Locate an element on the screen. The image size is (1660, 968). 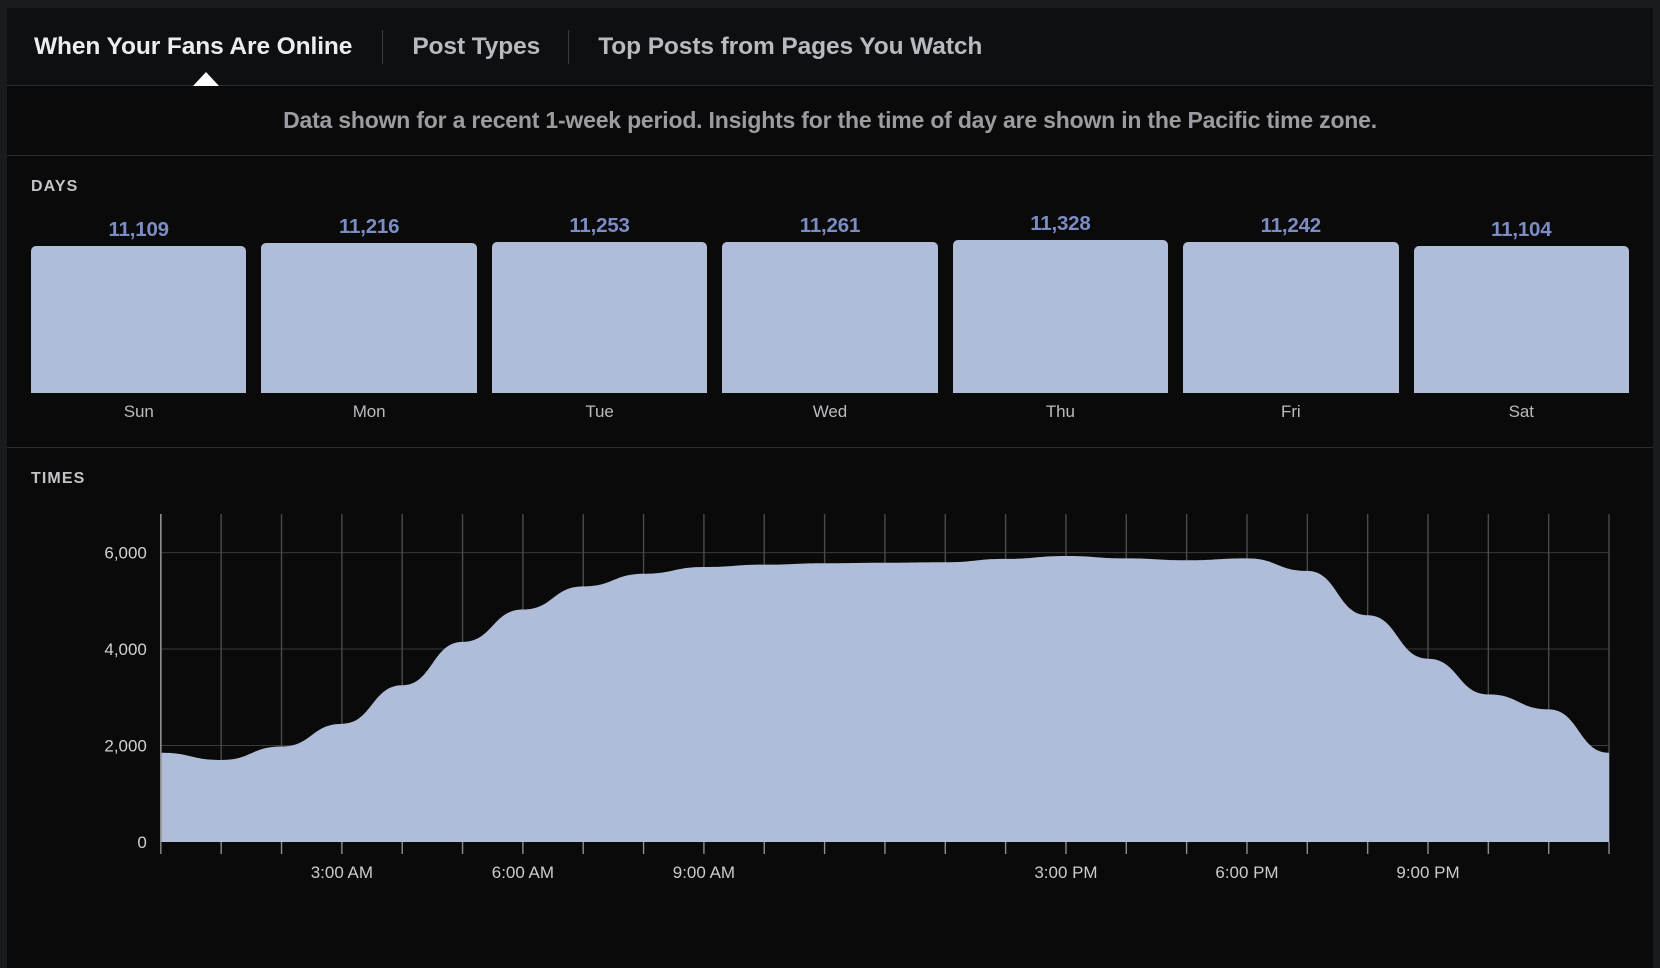
x-axis-tick-label: 9:00 AM is located at coordinates (704, 872).